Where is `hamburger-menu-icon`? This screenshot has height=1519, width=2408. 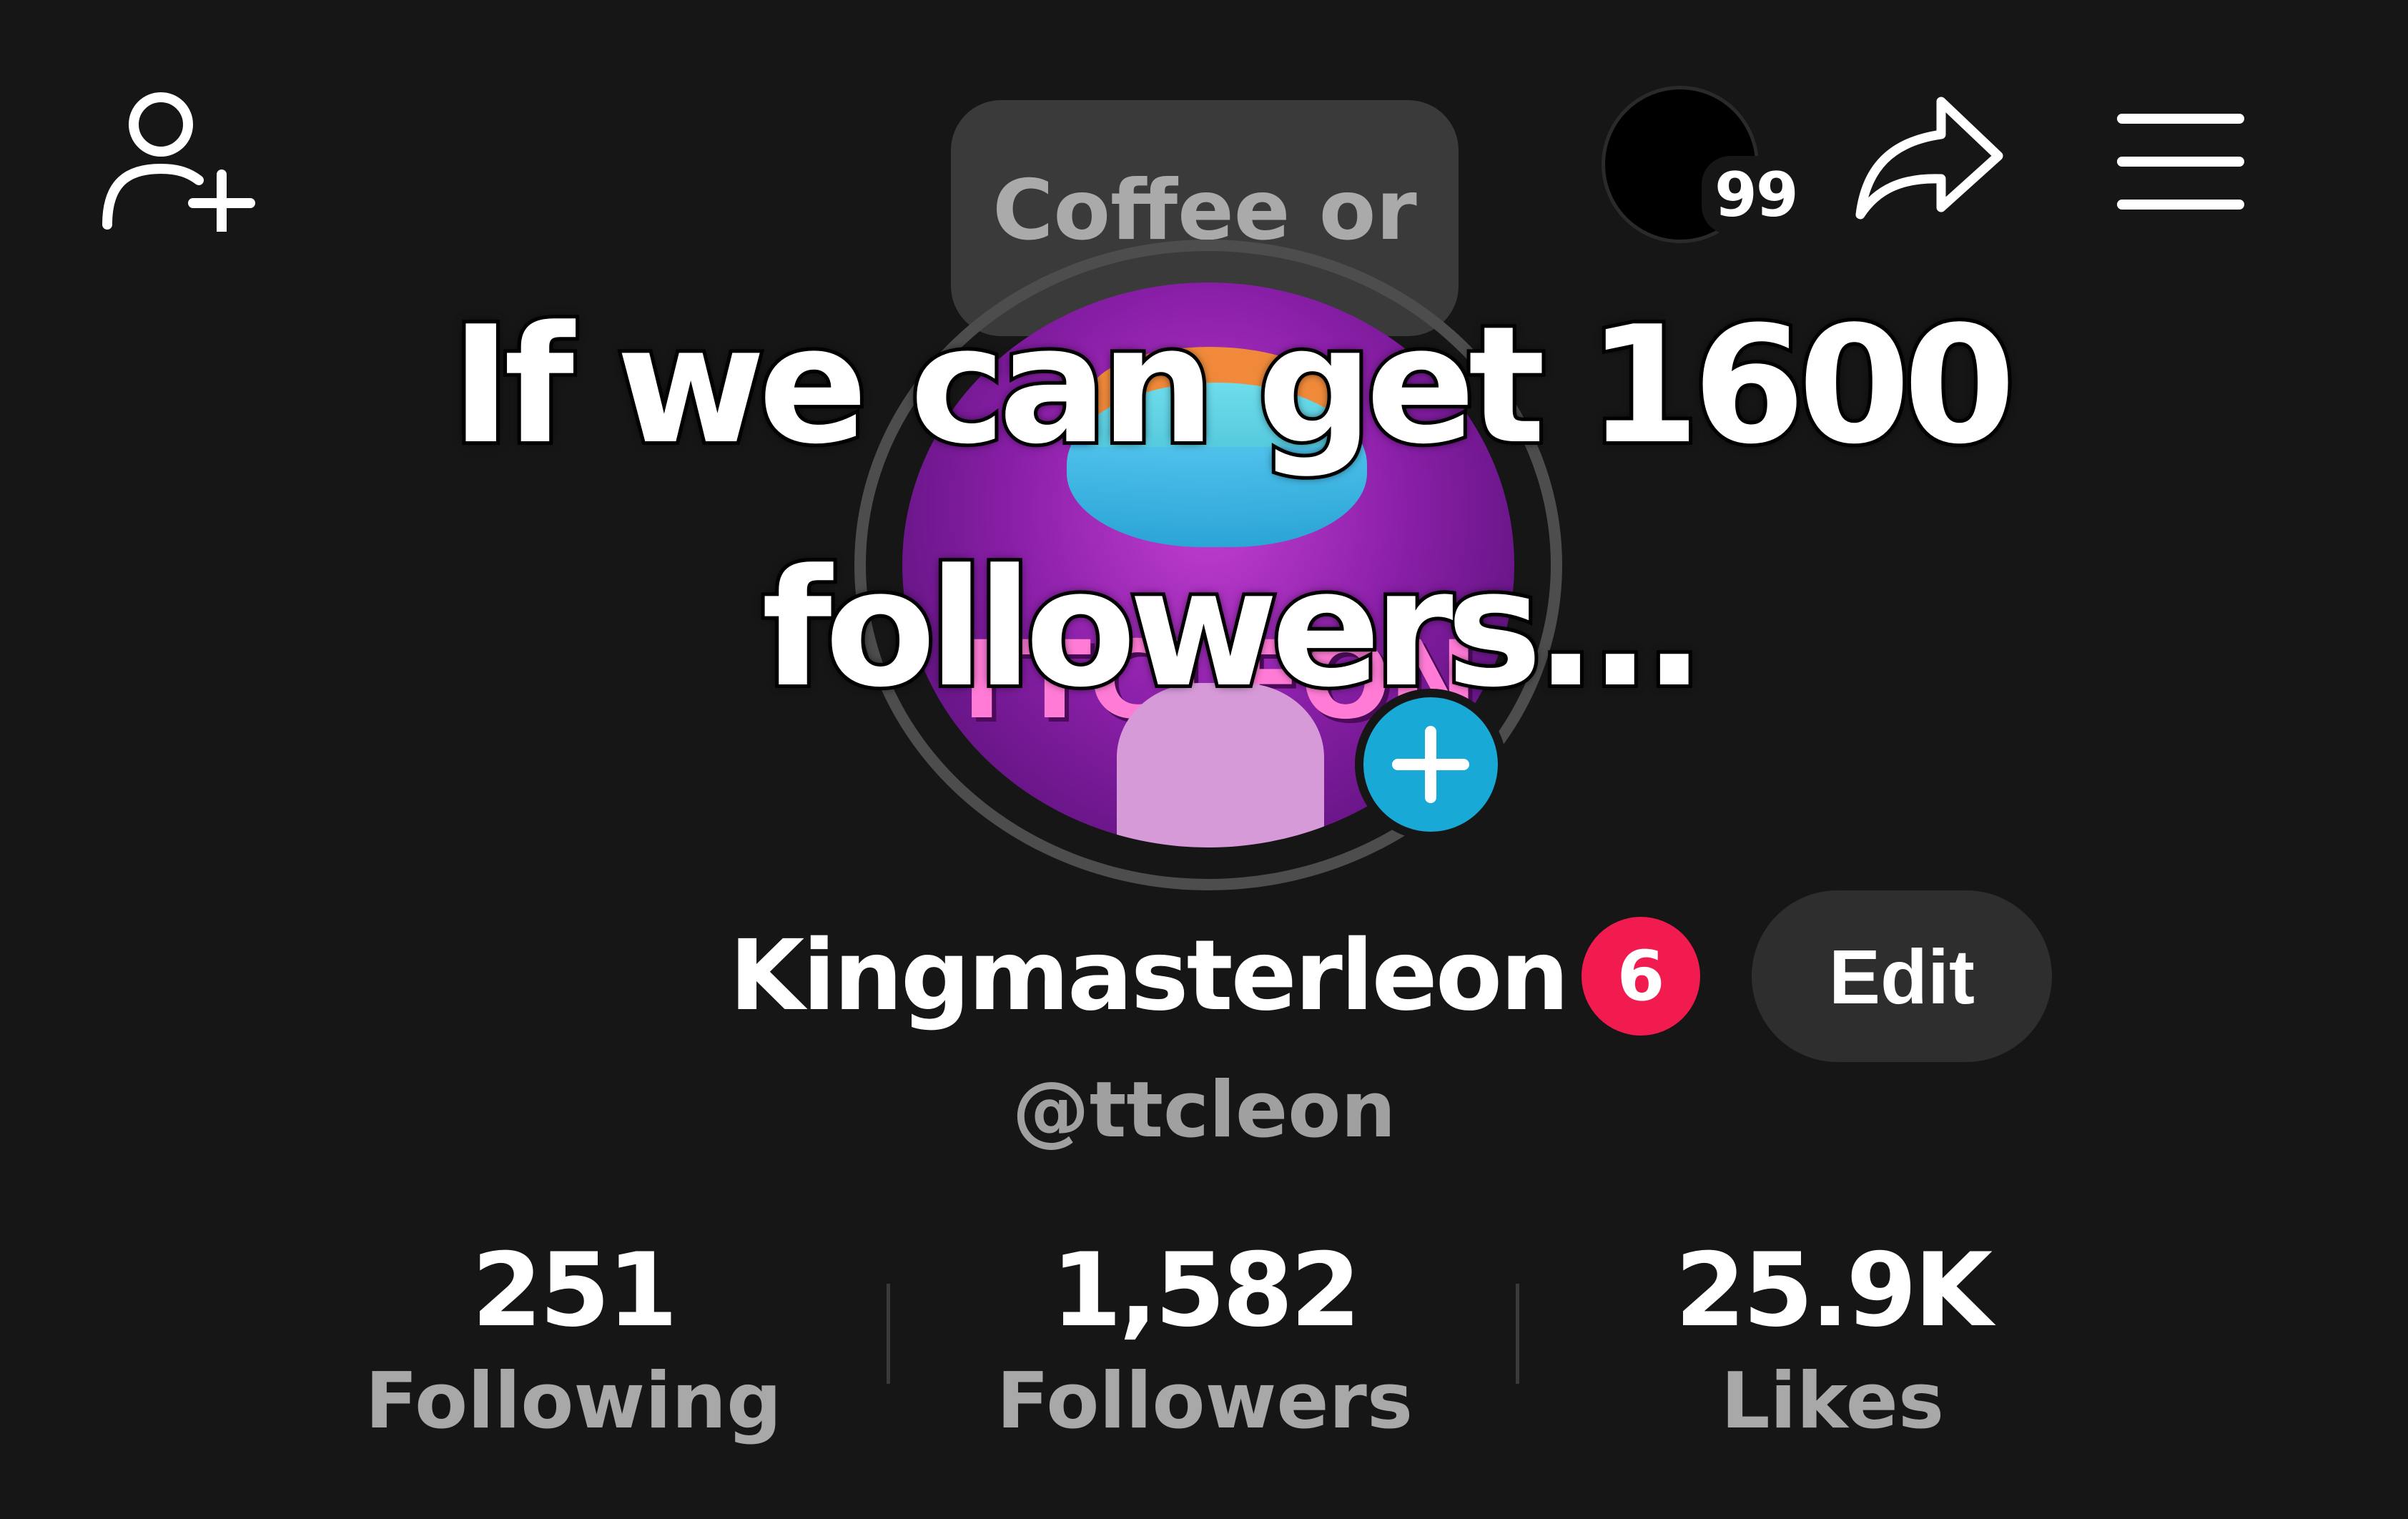 hamburger-menu-icon is located at coordinates (2180, 162).